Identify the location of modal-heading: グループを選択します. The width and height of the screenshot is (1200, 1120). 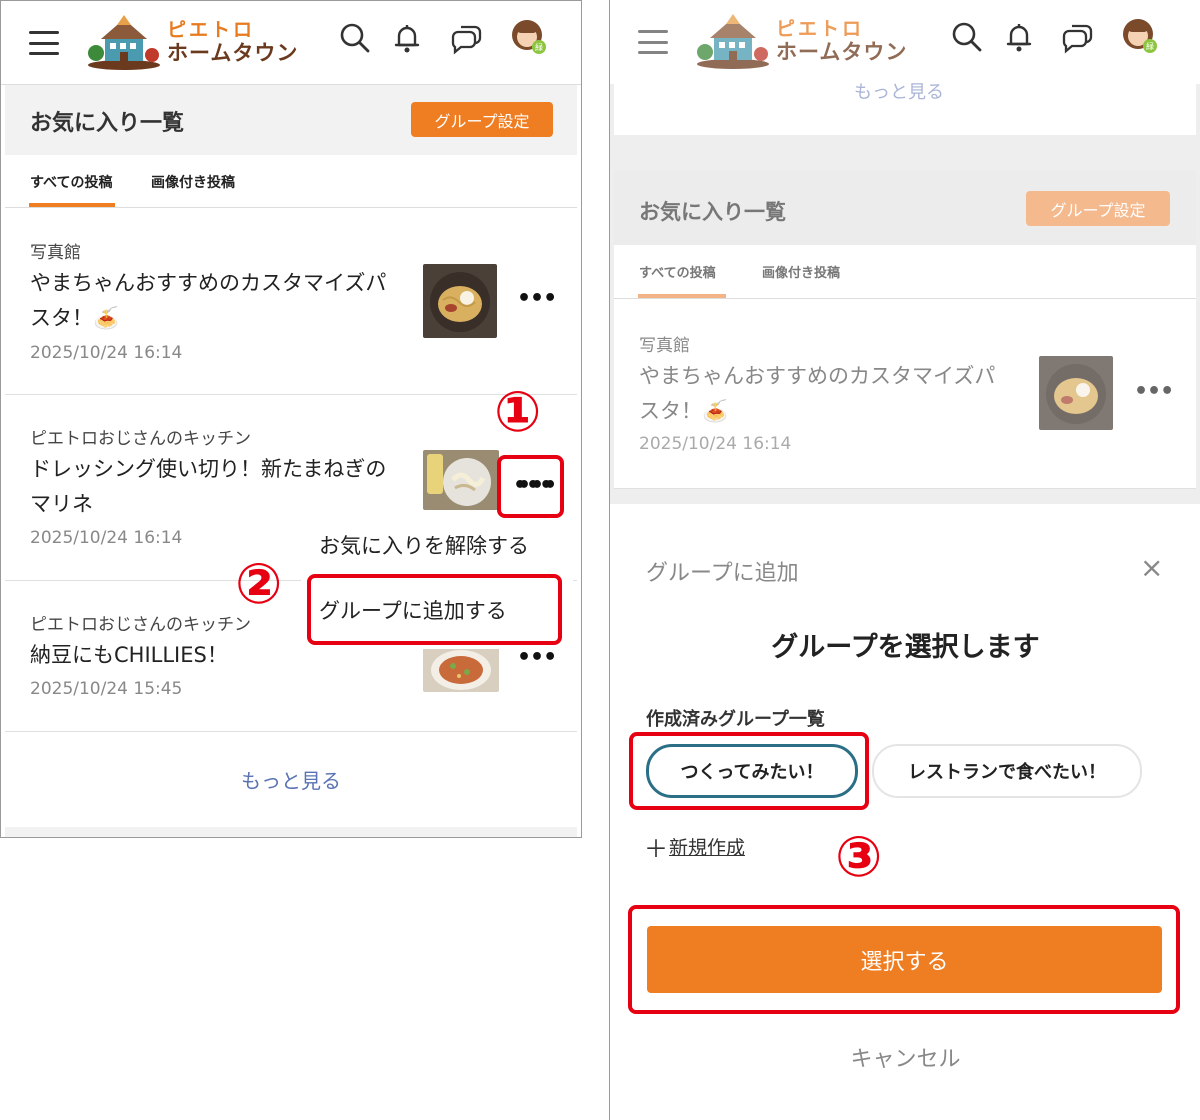
(905, 647).